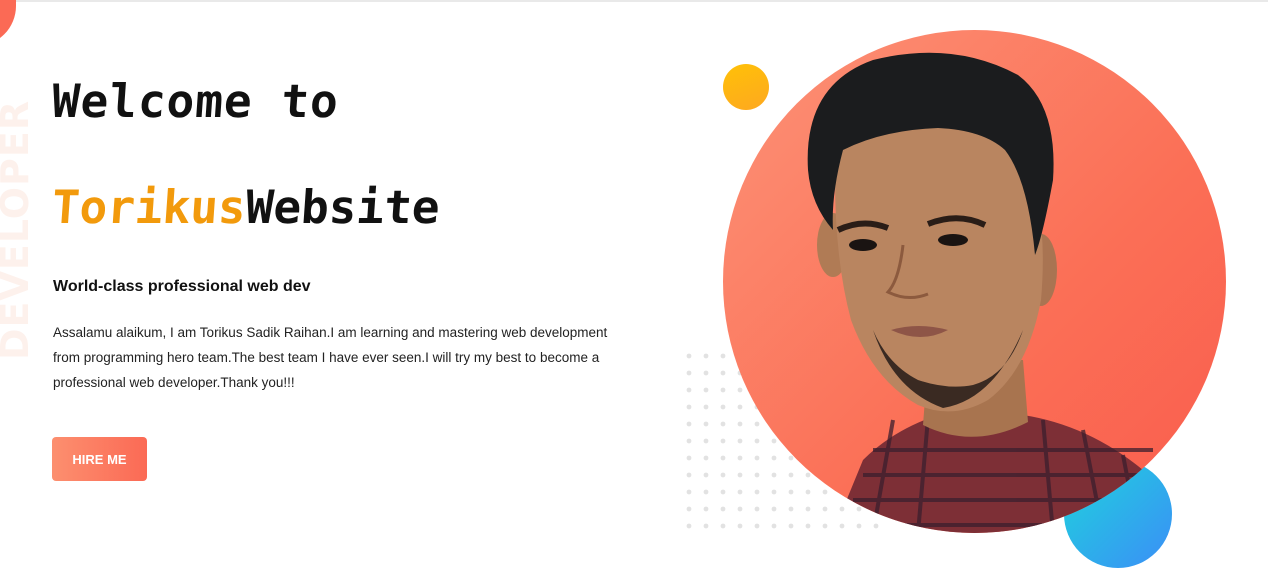 The width and height of the screenshot is (1268, 575). What do you see at coordinates (149, 207) in the screenshot?
I see `site-name-accent: Torikus` at bounding box center [149, 207].